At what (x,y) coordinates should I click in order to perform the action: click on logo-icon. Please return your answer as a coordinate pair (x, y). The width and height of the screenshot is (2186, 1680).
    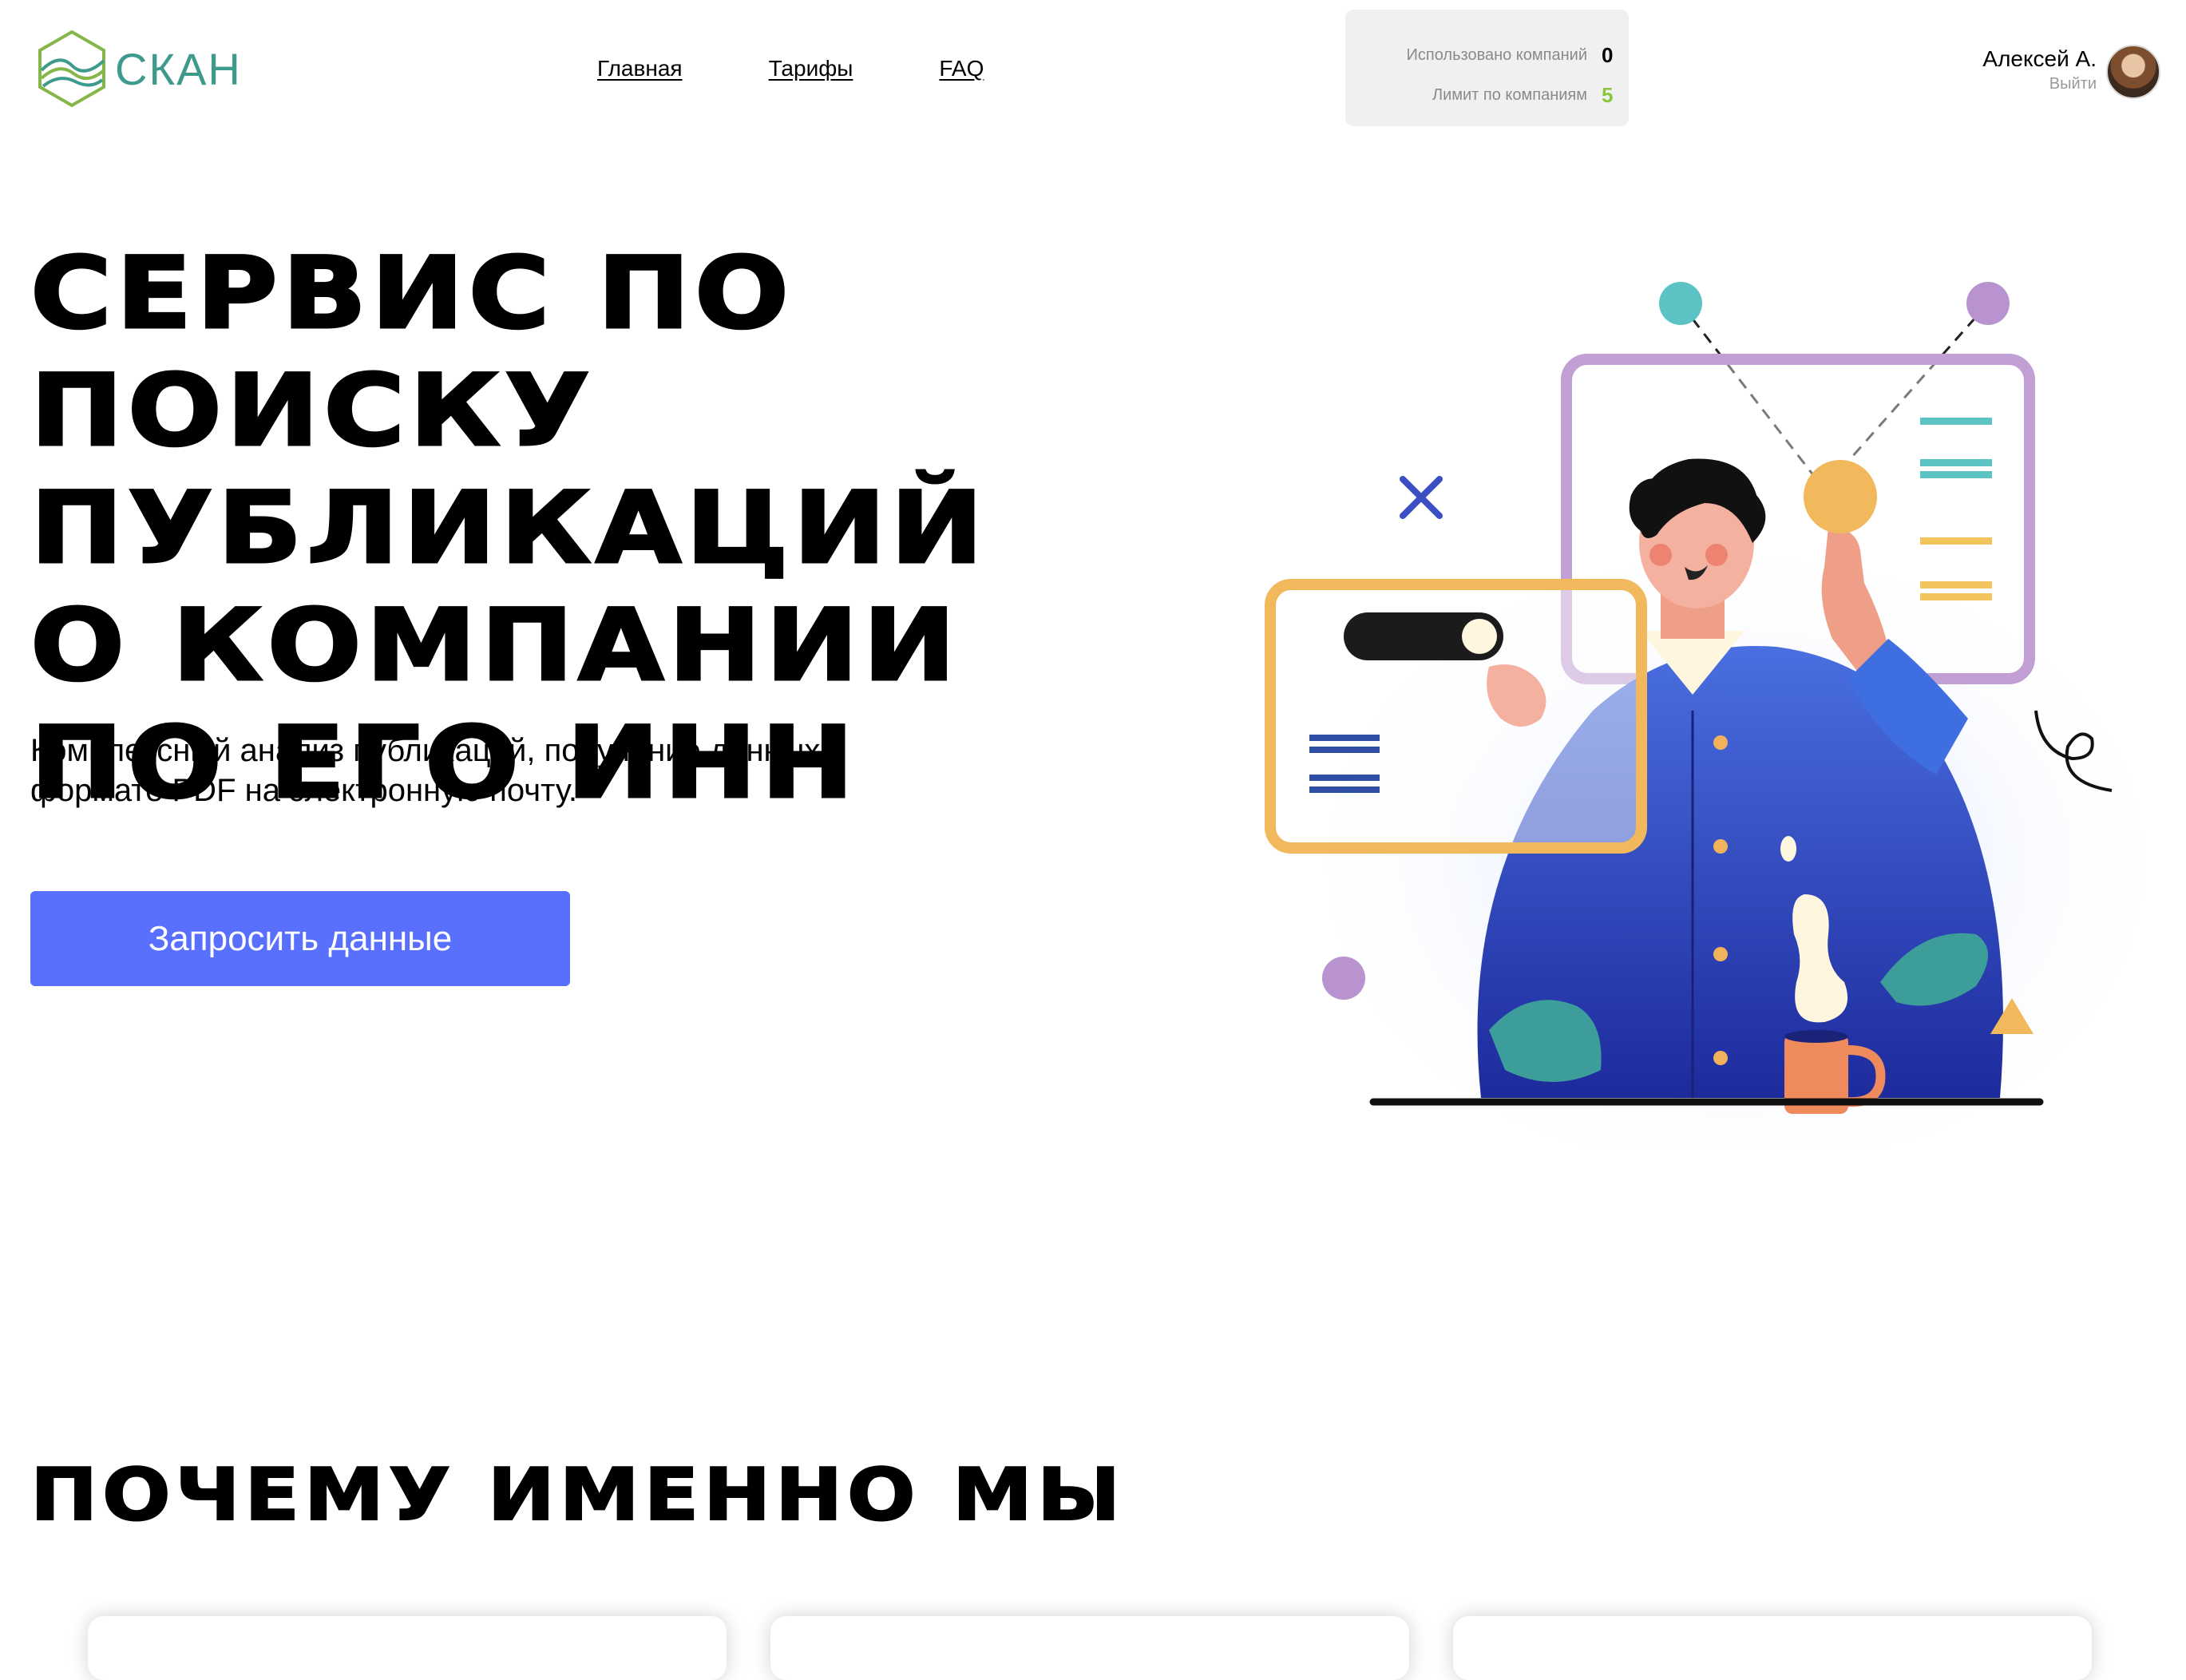
    Looking at the image, I should click on (71, 69).